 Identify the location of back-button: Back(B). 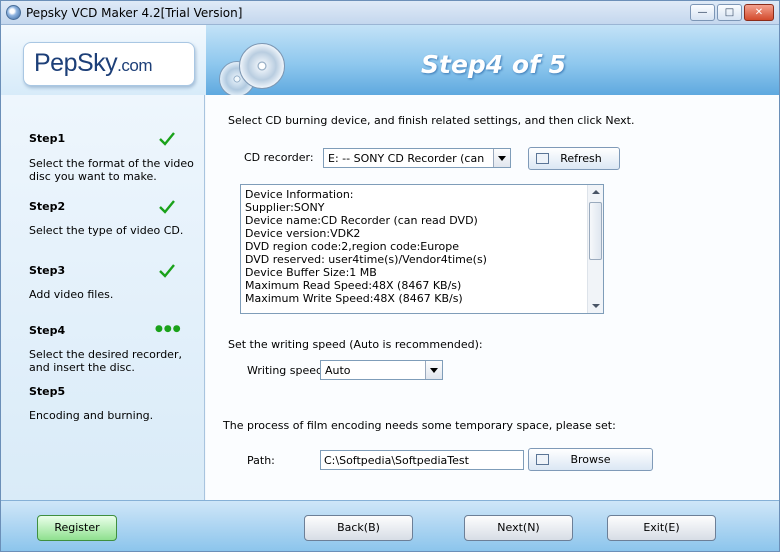
(358, 528).